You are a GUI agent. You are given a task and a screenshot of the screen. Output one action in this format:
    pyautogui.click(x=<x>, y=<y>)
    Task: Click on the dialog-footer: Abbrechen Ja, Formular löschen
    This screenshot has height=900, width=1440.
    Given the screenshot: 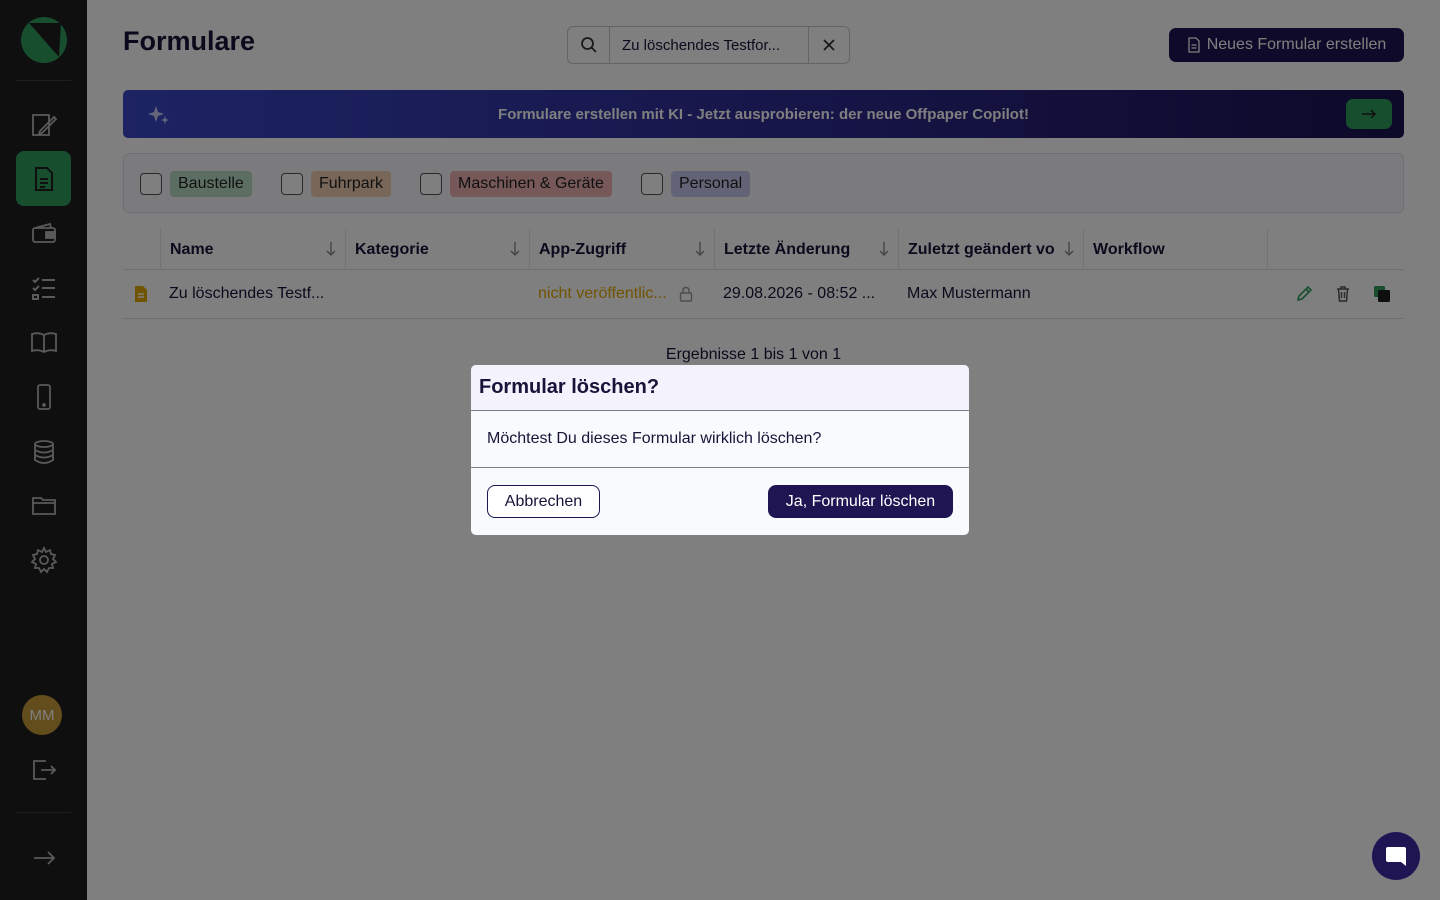 What is the action you would take?
    pyautogui.click(x=720, y=501)
    